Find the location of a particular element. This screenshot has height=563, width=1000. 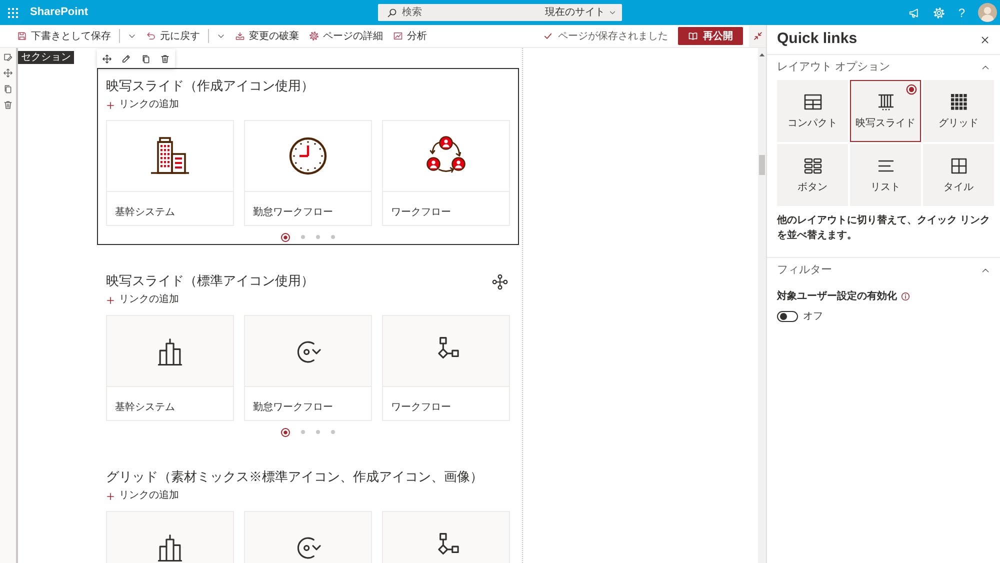

layout-option: リスト is located at coordinates (885, 175).